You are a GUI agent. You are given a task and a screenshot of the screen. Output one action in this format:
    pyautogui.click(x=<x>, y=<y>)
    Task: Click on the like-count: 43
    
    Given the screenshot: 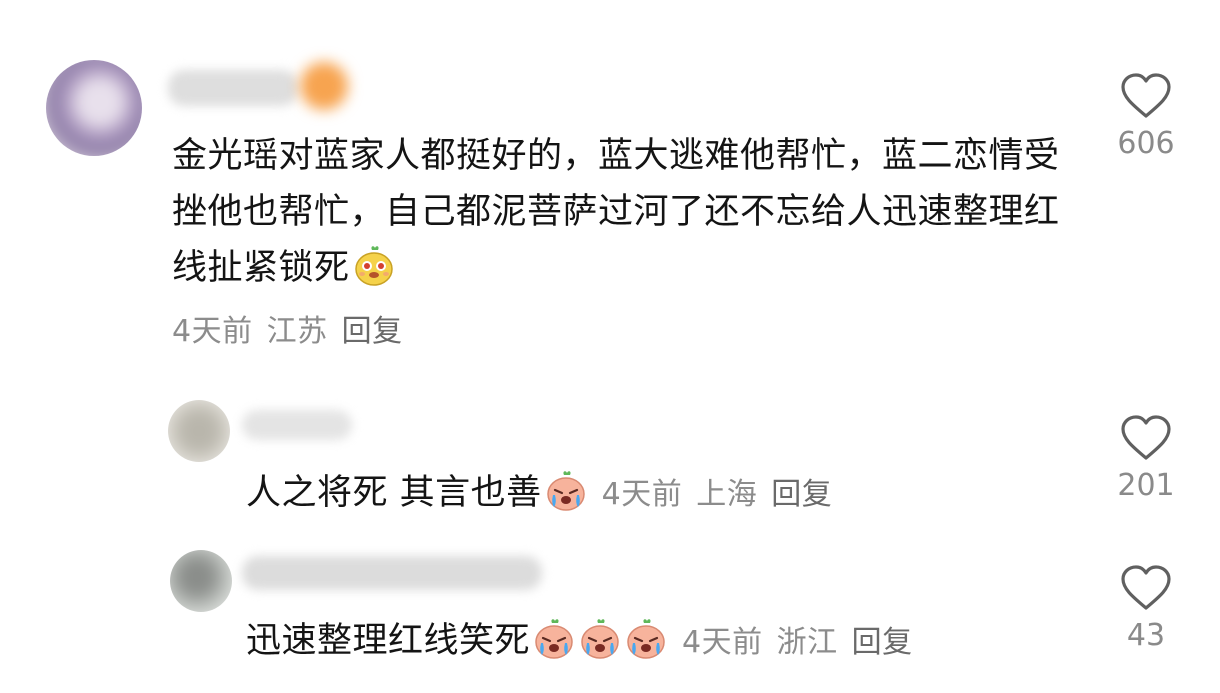 What is the action you would take?
    pyautogui.click(x=1146, y=635)
    